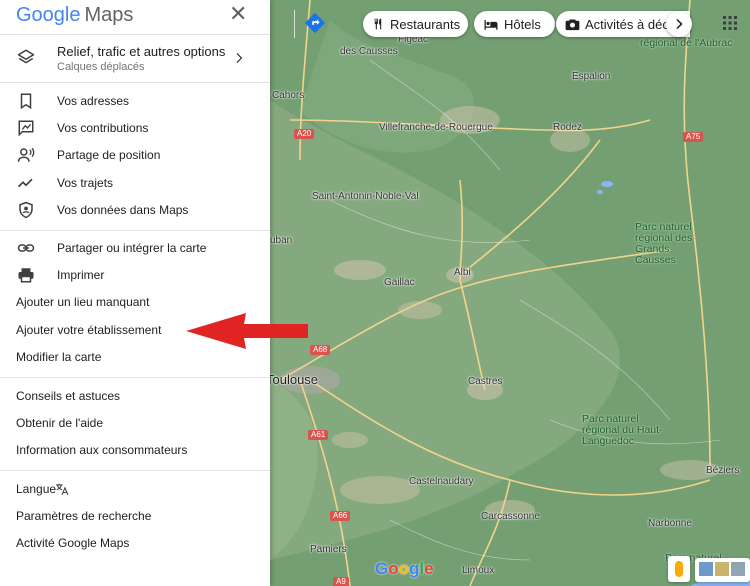 Image resolution: width=750 pixels, height=586 pixels. I want to click on map-place-label: Narbonne, so click(670, 523).